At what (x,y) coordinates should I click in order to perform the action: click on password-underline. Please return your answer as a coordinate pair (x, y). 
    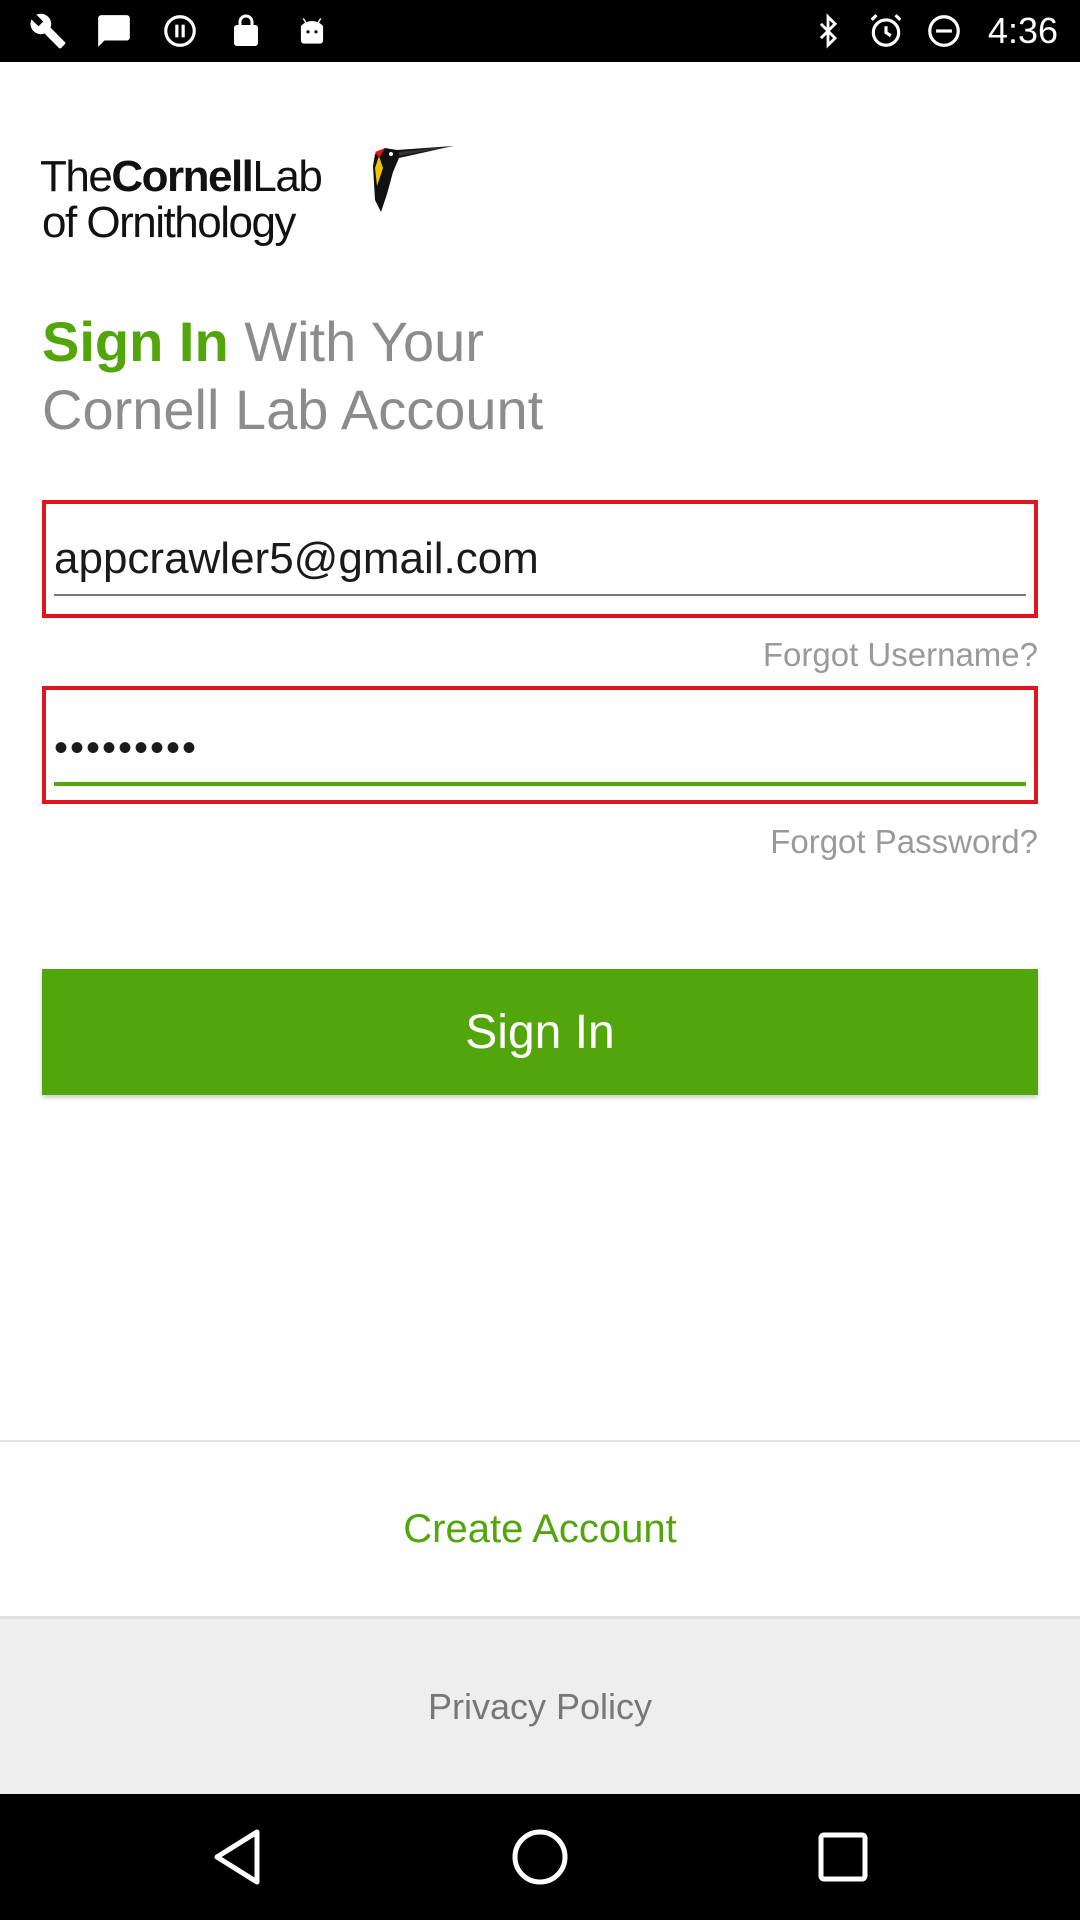
    Looking at the image, I should click on (540, 784).